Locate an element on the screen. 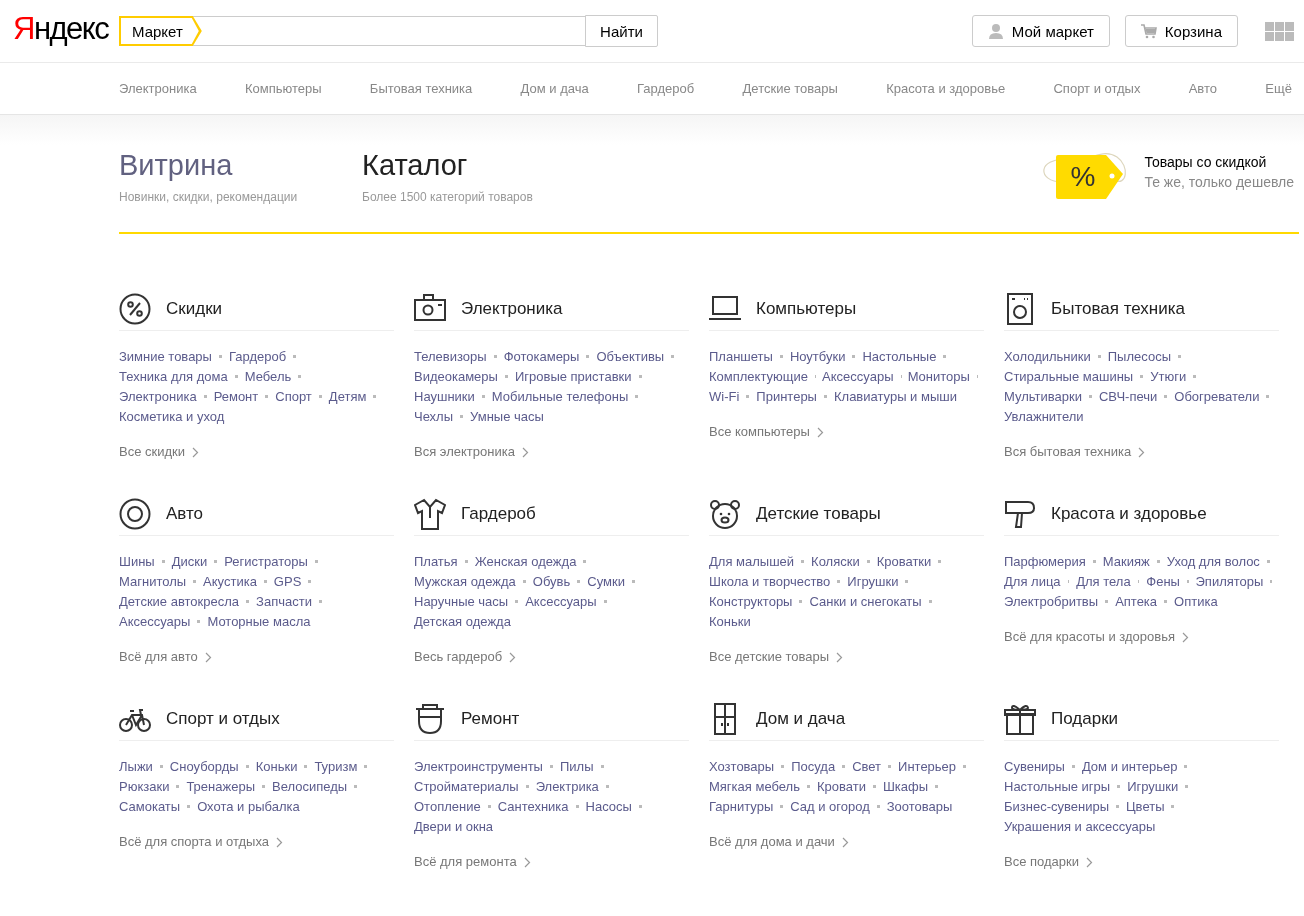 Image resolution: width=1304 pixels, height=916 pixels. category-link: Дом и интерьер is located at coordinates (1129, 766).